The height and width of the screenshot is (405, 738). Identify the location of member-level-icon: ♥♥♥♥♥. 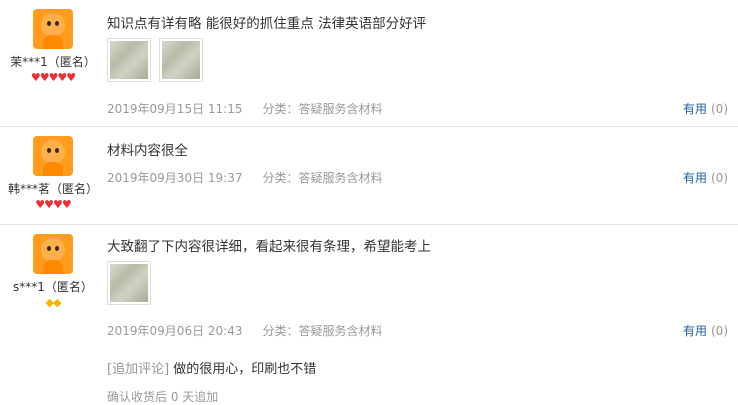
(53, 77).